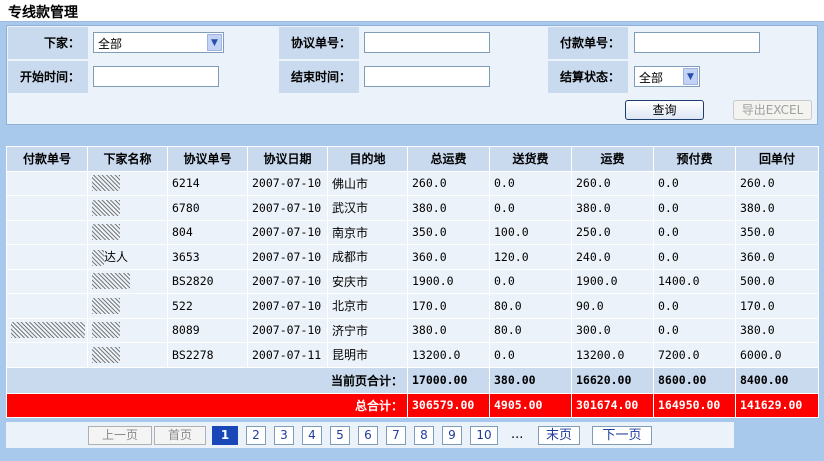 This screenshot has height=461, width=824. What do you see at coordinates (777, 330) in the screenshot?
I see `cell-receipt: 380.0` at bounding box center [777, 330].